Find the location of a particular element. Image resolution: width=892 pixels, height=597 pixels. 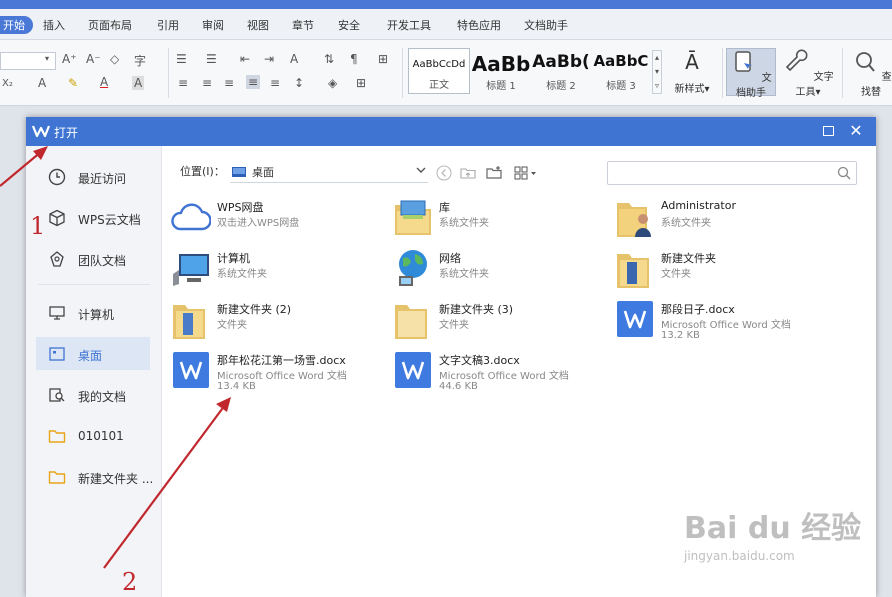

file-item-network: 网络 系统文件夹 is located at coordinates (498, 270).